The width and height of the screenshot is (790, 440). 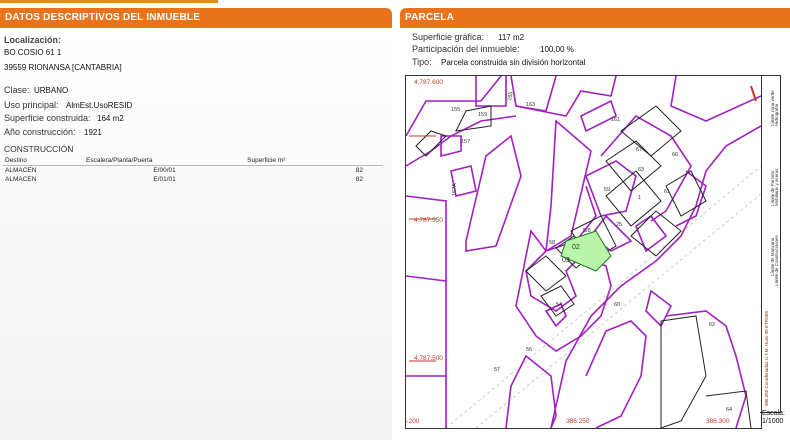 I want to click on clase-label: Clase:, so click(x=17, y=90).